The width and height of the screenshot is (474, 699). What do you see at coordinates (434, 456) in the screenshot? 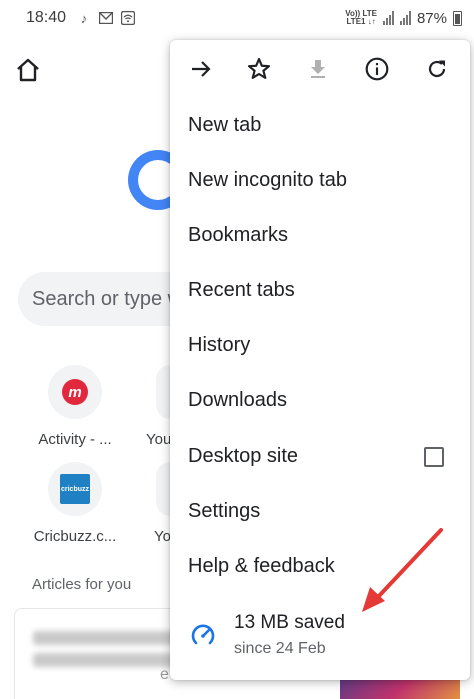
I see `desktop-site-checkbox` at bounding box center [434, 456].